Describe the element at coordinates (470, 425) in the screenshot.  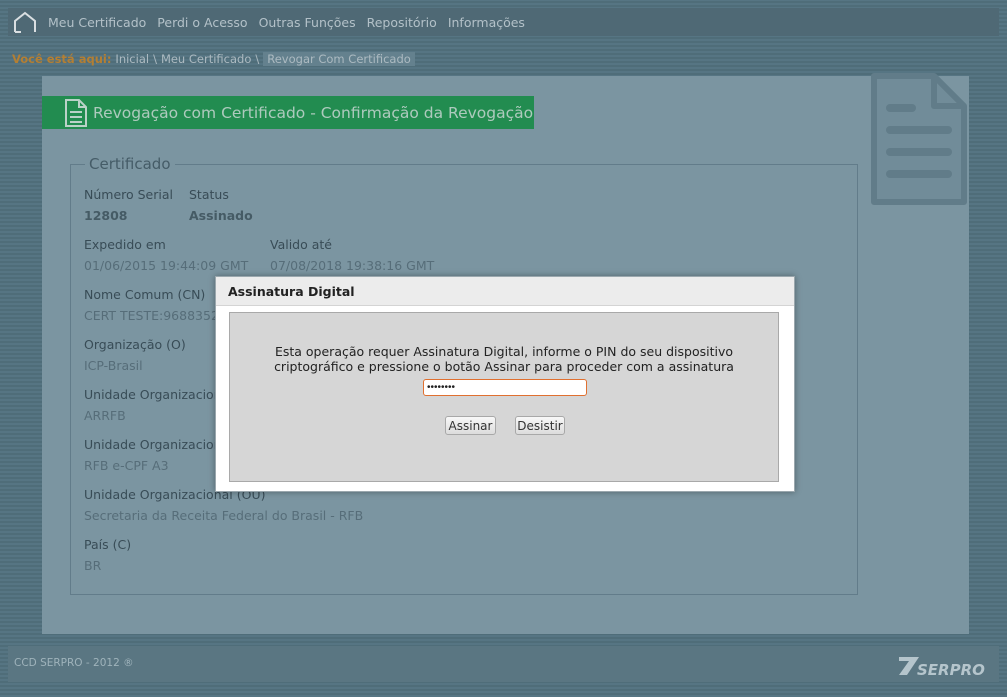
I see `sign-button: Assinar` at that location.